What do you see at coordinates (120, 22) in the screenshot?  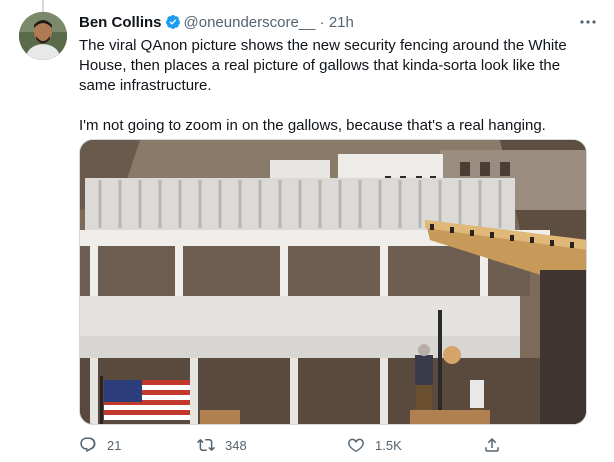 I see `author-name: Ben Collins` at bounding box center [120, 22].